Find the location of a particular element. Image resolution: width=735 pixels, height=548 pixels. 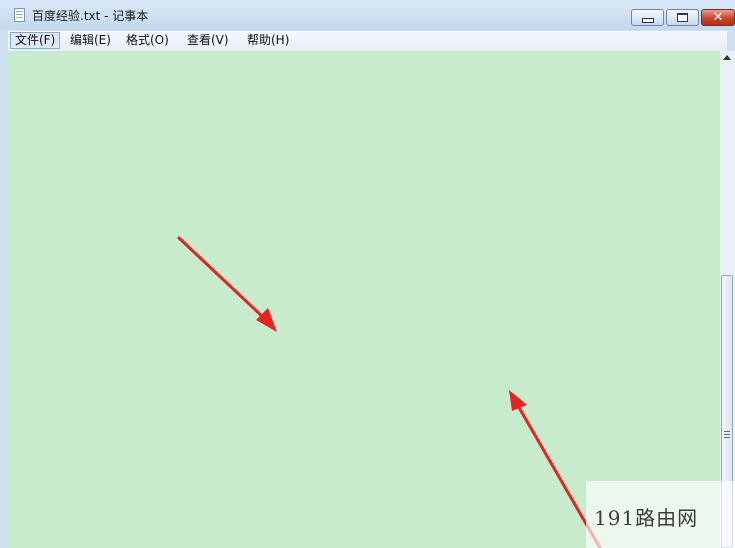

watermark-text: 191路由网 is located at coordinates (646, 518).